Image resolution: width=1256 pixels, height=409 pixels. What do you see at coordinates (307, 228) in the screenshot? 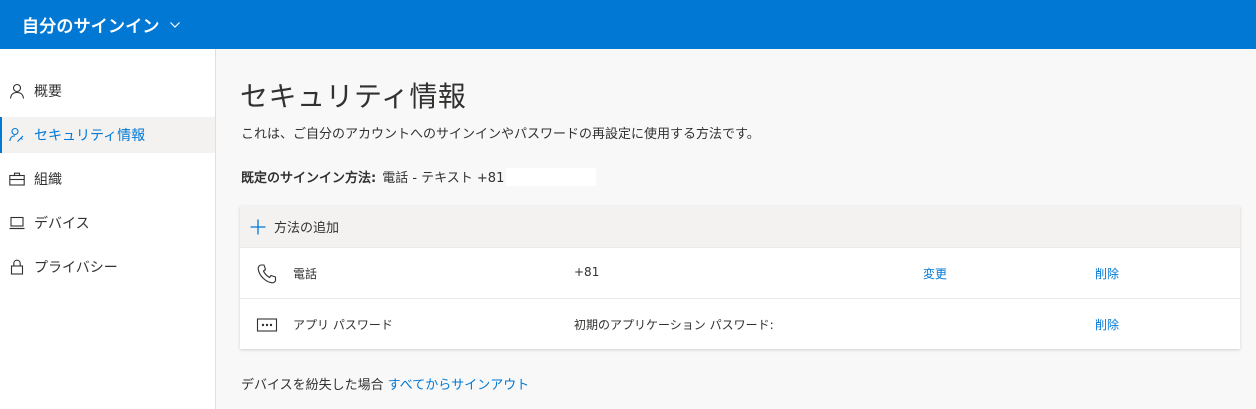
I see `add-method-label: 方法の追加` at bounding box center [307, 228].